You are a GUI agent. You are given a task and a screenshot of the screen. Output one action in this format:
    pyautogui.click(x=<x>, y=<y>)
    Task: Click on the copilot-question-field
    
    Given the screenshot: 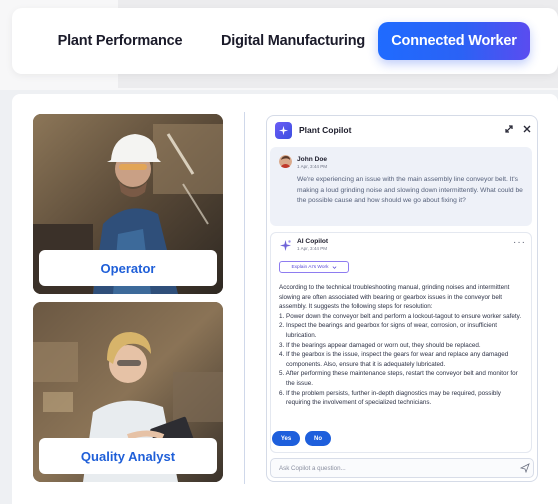 What is the action you would take?
    pyautogui.click(x=402, y=468)
    